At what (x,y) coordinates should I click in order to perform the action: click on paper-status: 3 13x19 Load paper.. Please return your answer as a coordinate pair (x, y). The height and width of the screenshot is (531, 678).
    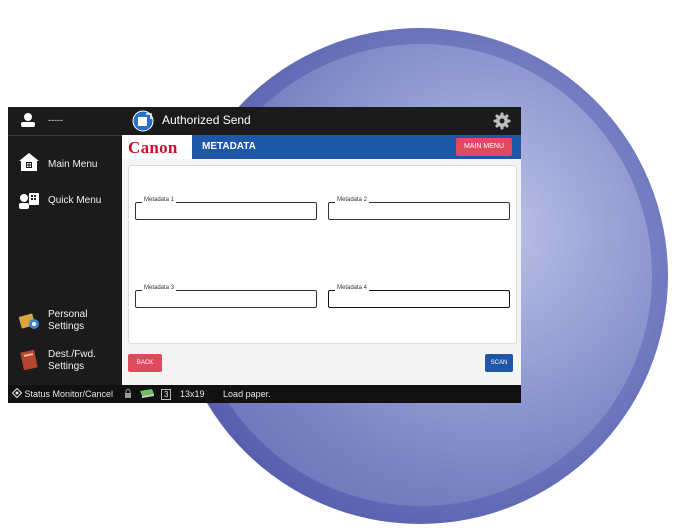
    Looking at the image, I should click on (200, 394).